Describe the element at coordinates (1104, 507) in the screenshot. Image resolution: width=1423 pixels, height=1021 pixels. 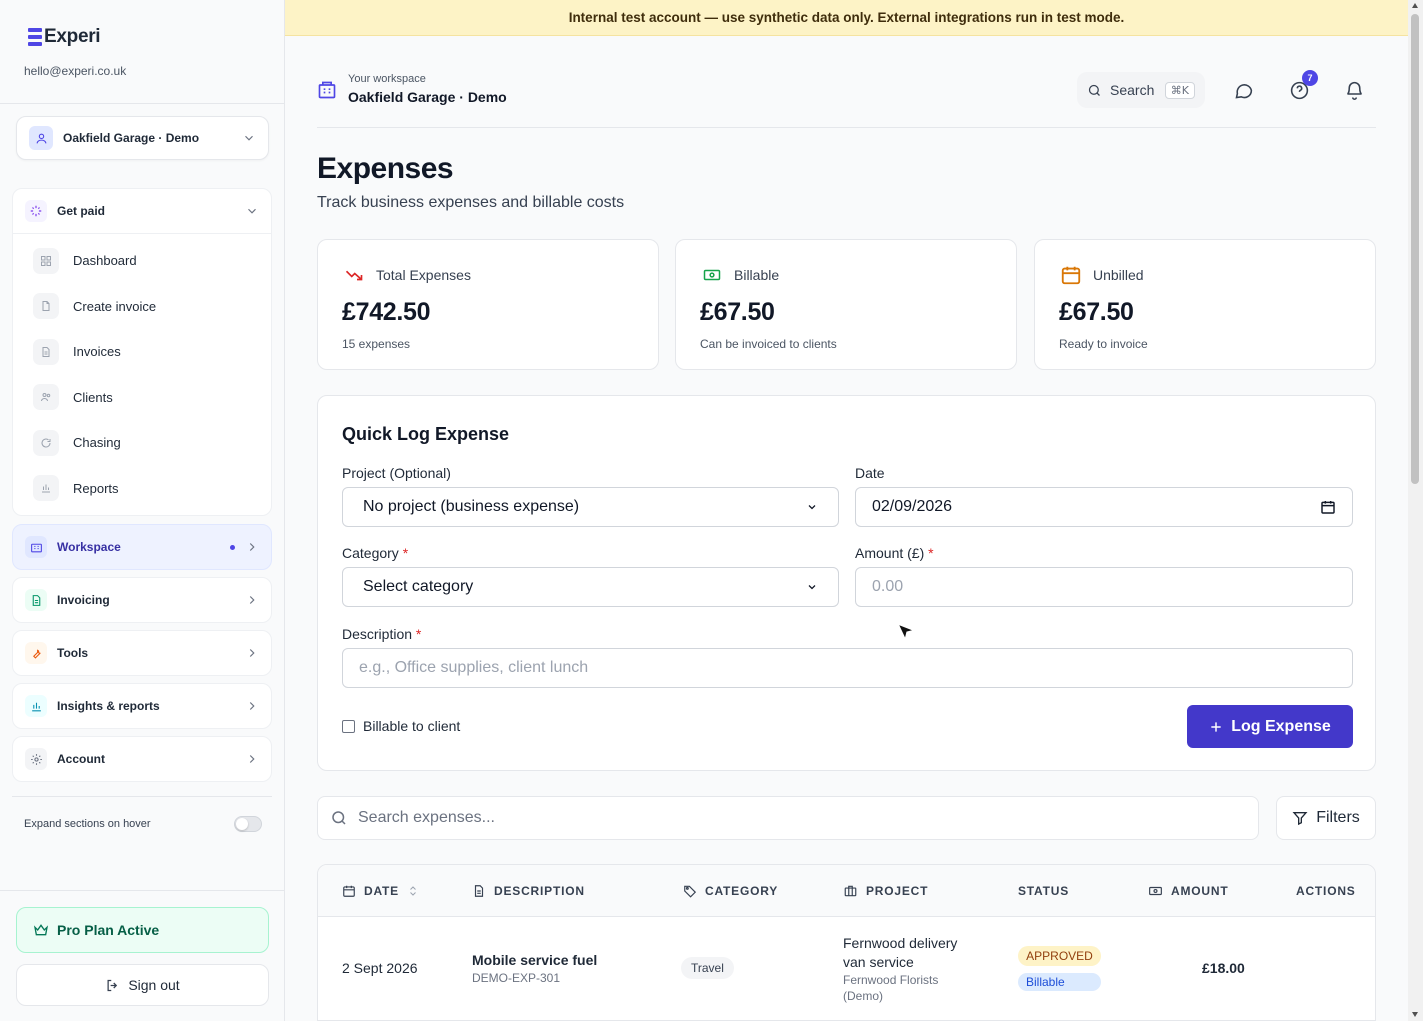
I see `date-input: 02/09/2026` at that location.